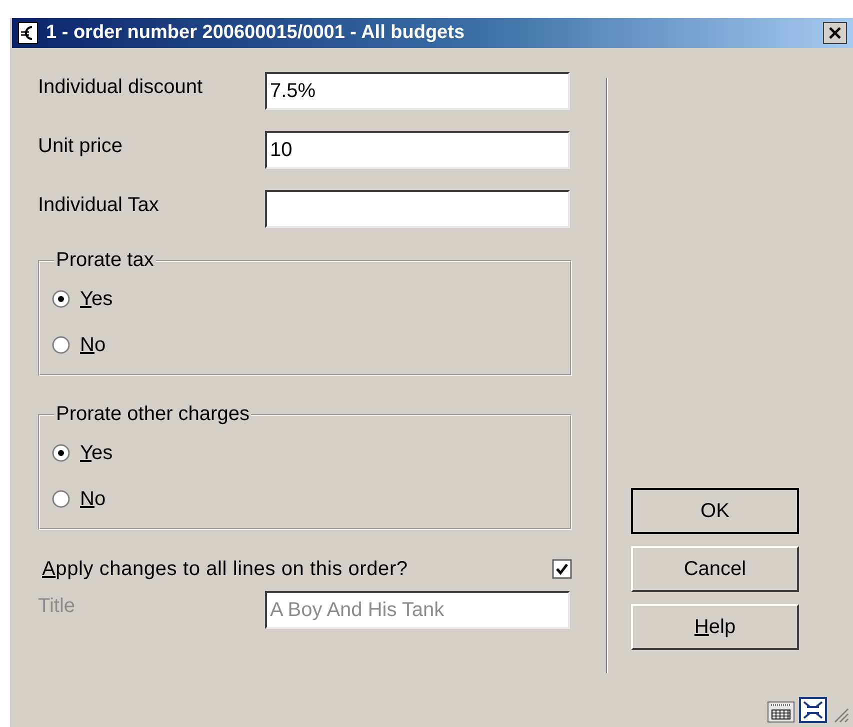 The height and width of the screenshot is (727, 853). Describe the element at coordinates (223, 569) in the screenshot. I see `checkbox-label: Apply changes to all lines on this order?` at that location.